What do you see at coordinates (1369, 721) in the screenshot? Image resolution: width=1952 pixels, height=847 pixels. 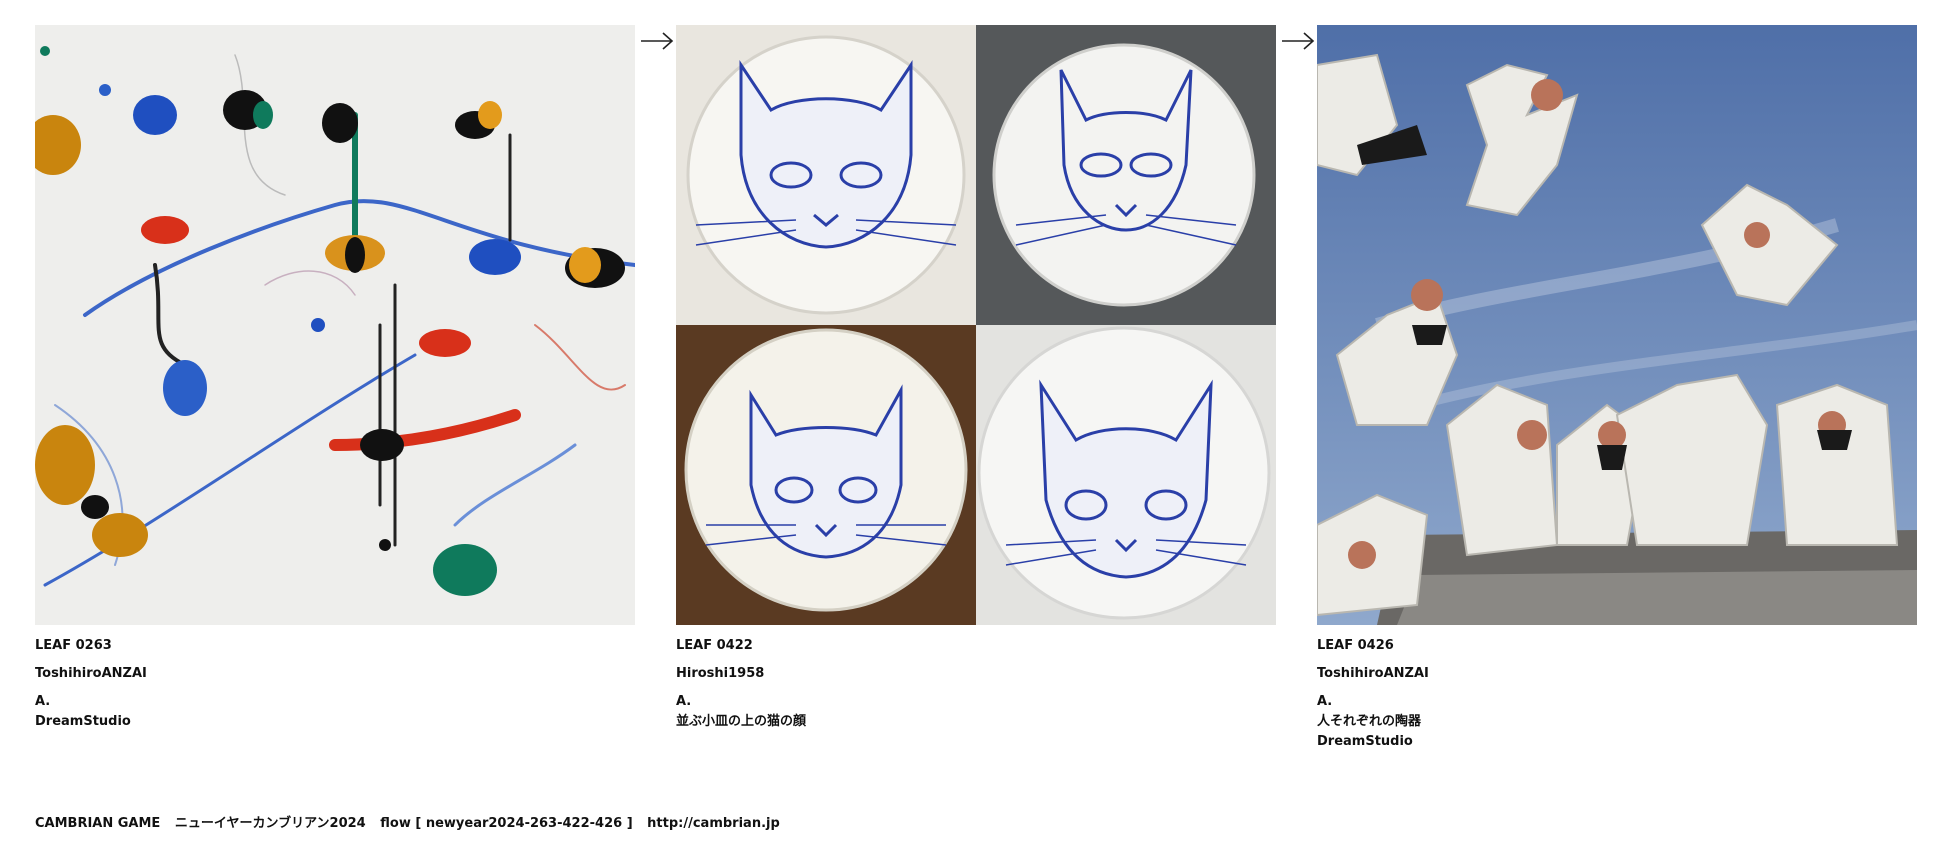 I see `work-description: 人それぞれの陶器` at bounding box center [1369, 721].